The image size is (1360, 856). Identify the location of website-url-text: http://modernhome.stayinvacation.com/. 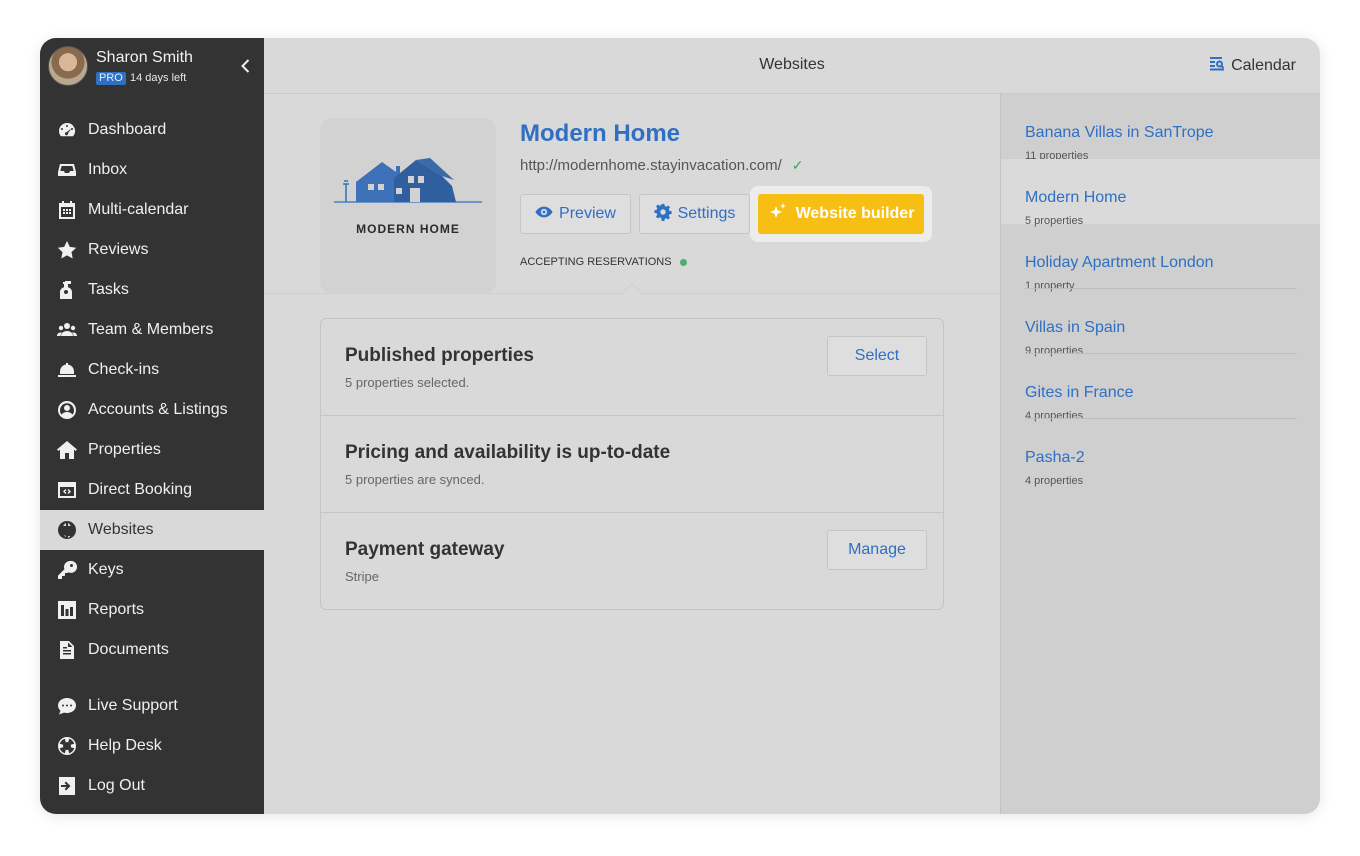
(651, 165).